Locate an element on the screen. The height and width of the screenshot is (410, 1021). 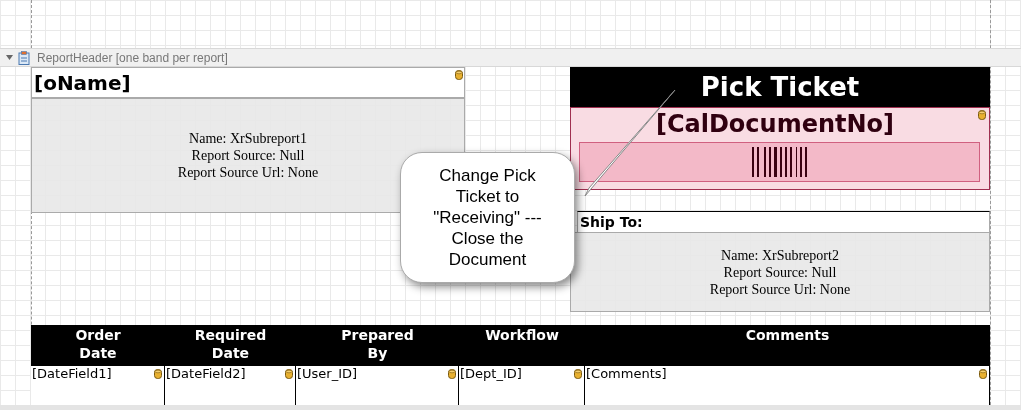
document-number: [CalDocumentNo] is located at coordinates (775, 124).